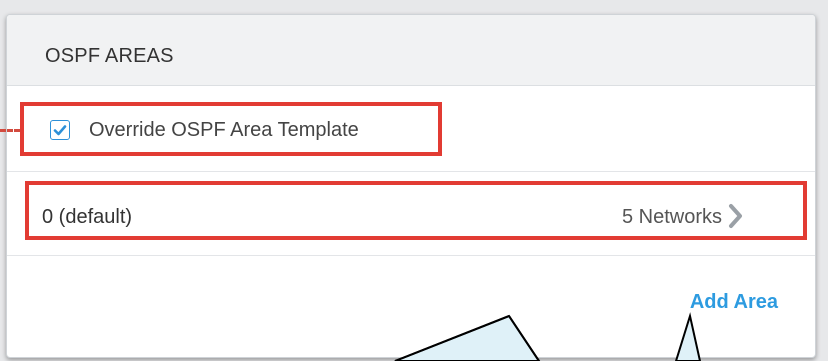 The height and width of the screenshot is (361, 833). I want to click on callout-leader-line, so click(10, 130).